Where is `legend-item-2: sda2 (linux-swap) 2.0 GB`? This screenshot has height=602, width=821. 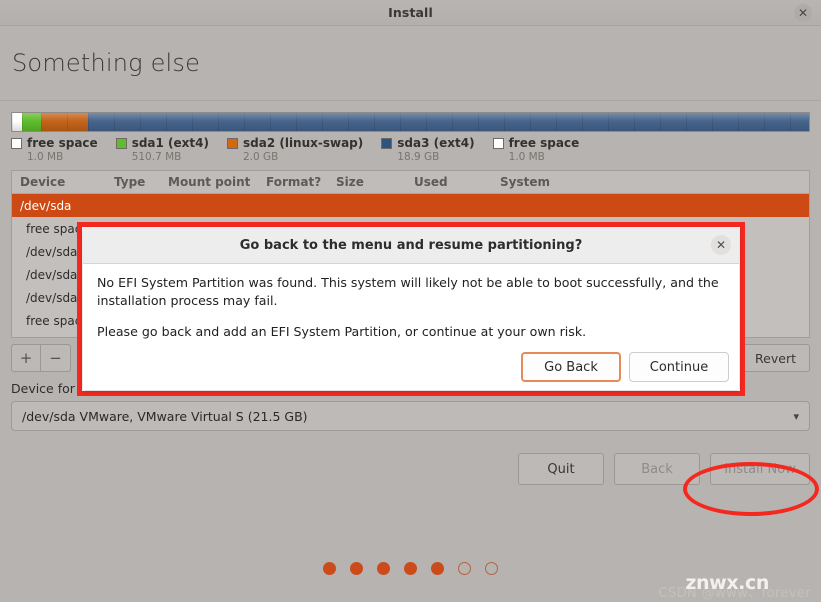
legend-item-2: sda2 (linux-swap) 2.0 GB is located at coordinates (295, 149).